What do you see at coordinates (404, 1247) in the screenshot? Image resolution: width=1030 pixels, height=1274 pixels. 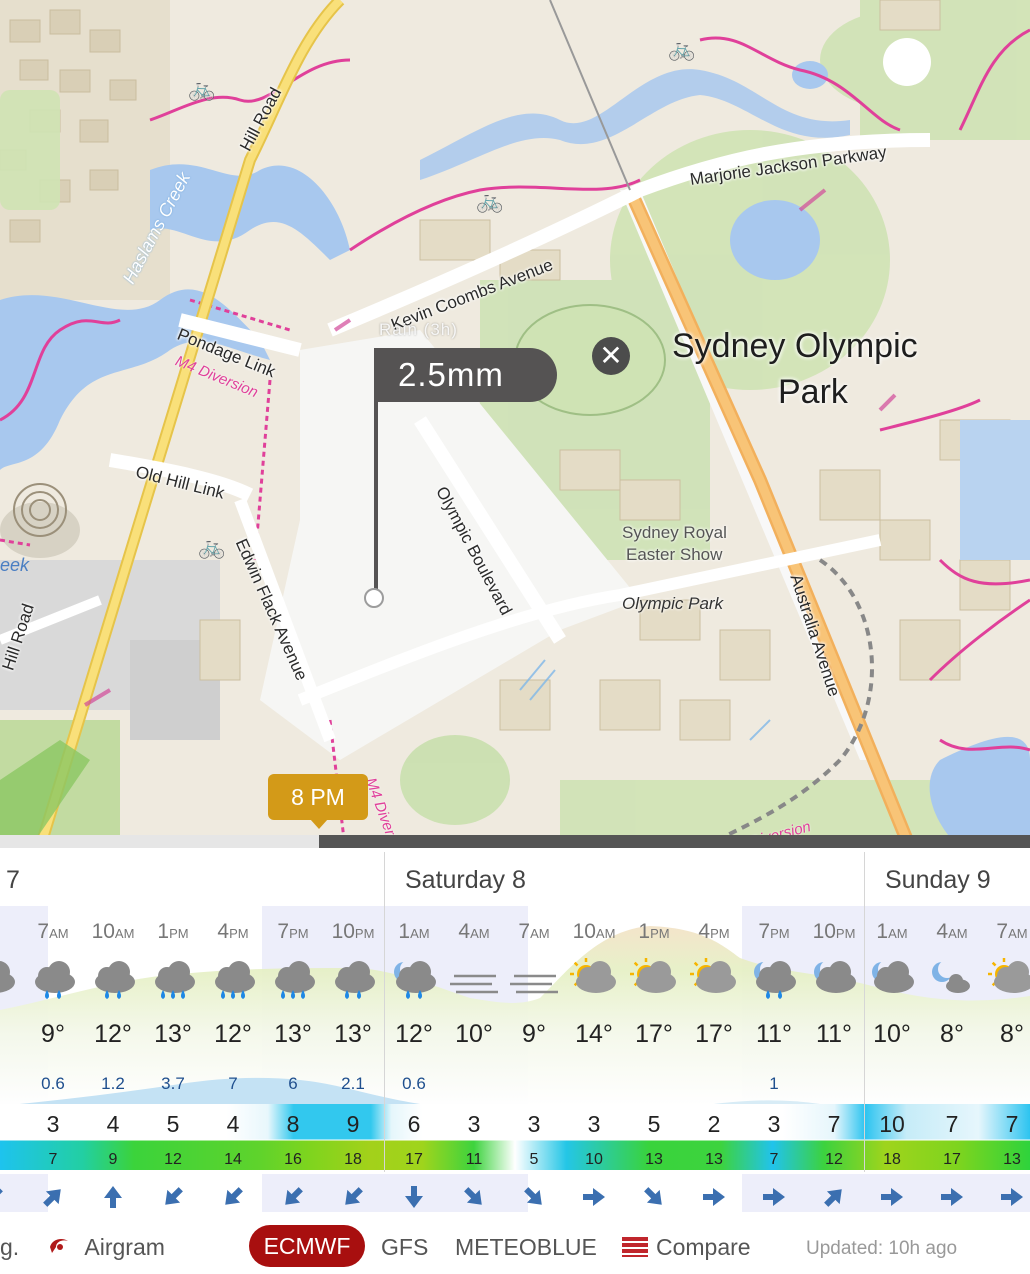 I see `model-gfs-button: GFS` at bounding box center [404, 1247].